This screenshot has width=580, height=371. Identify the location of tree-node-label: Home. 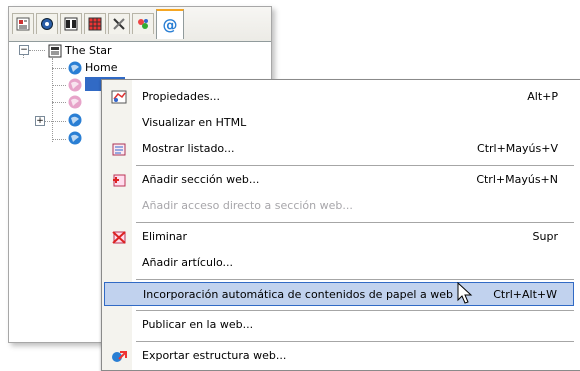
(101, 67).